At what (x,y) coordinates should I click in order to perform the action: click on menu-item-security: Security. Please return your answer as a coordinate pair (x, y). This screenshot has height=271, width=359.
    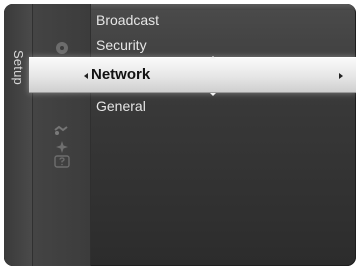
    Looking at the image, I should click on (121, 45).